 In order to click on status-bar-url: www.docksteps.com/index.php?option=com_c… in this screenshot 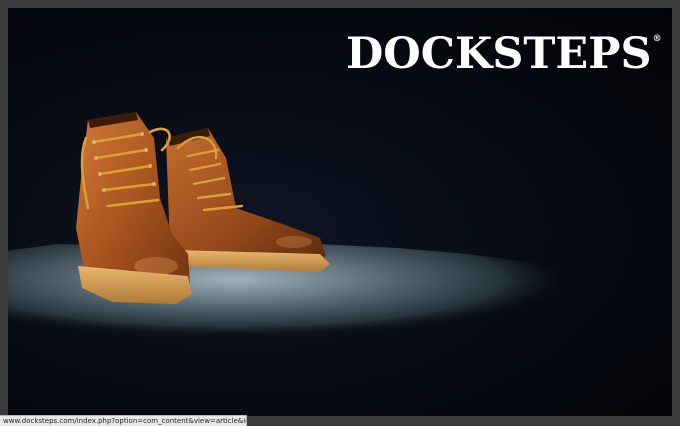, I will do `click(123, 420)`.